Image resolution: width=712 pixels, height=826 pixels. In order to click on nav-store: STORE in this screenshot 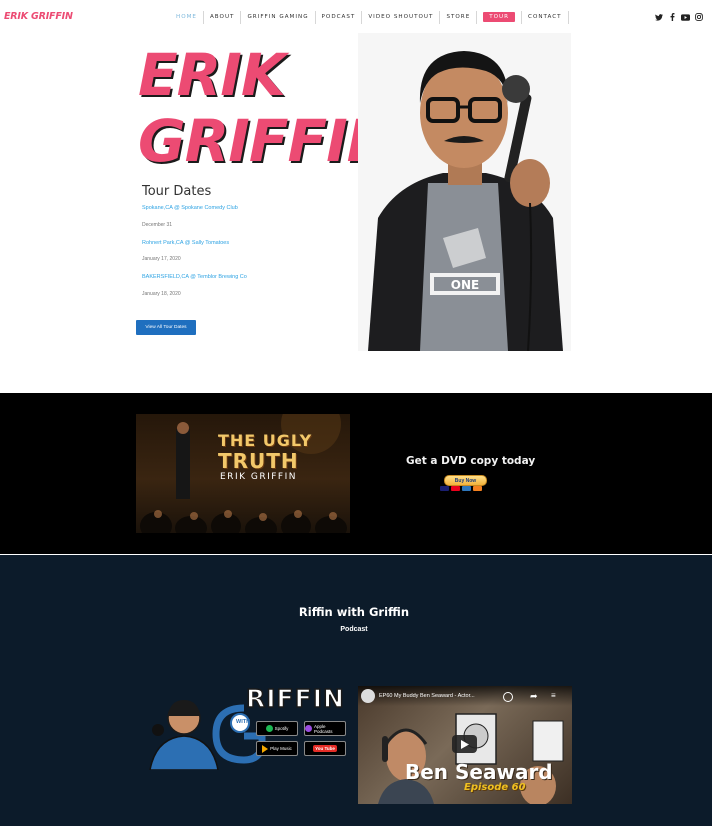, I will do `click(459, 17)`.